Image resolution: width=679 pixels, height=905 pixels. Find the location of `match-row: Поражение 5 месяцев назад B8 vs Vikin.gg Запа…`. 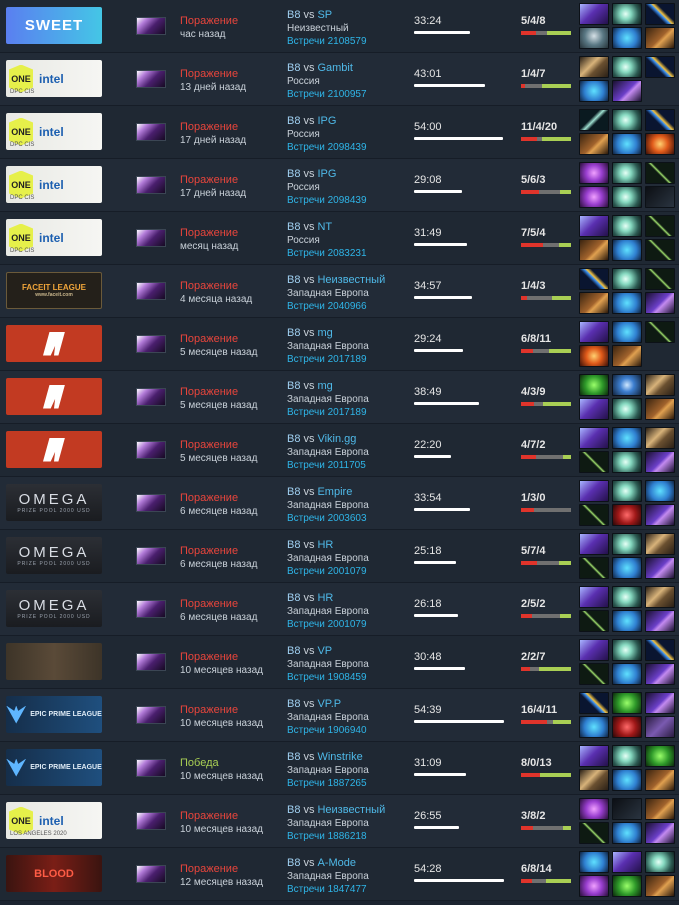

match-row: Поражение 5 месяцев назад B8 vs Vikin.gg Запа… is located at coordinates (339, 450).